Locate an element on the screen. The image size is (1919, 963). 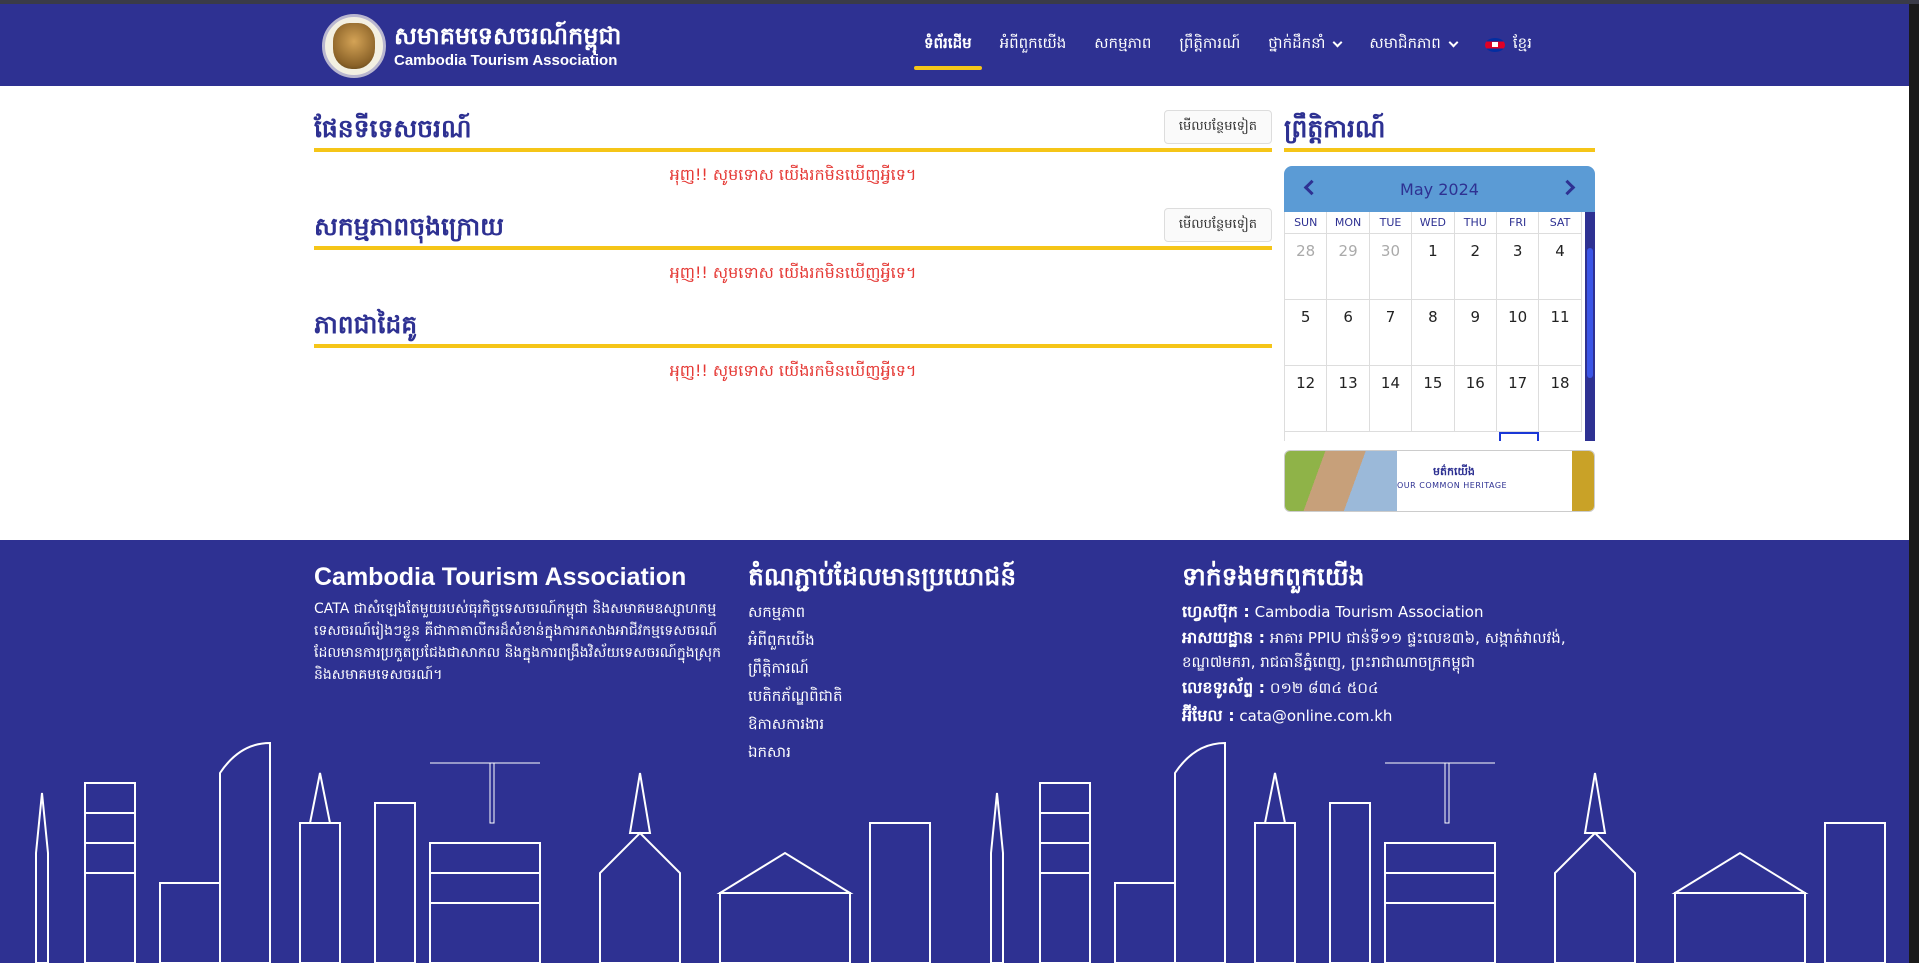
nav-about: អំពីពួកយើង is located at coordinates (1033, 45).